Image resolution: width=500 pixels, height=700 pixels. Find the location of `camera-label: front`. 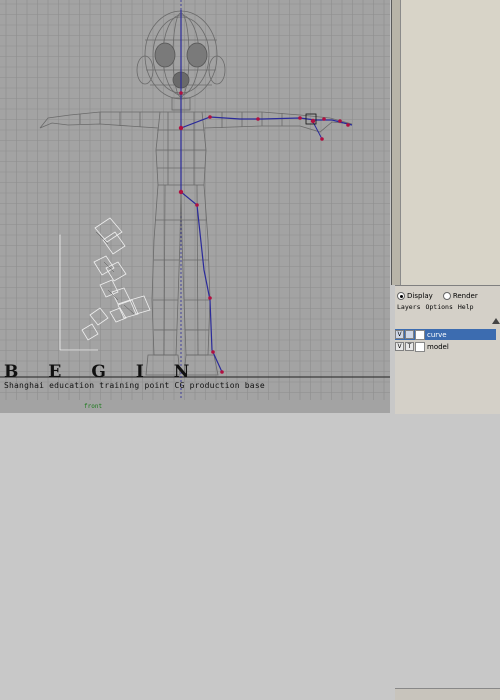

camera-label: front is located at coordinates (93, 406).